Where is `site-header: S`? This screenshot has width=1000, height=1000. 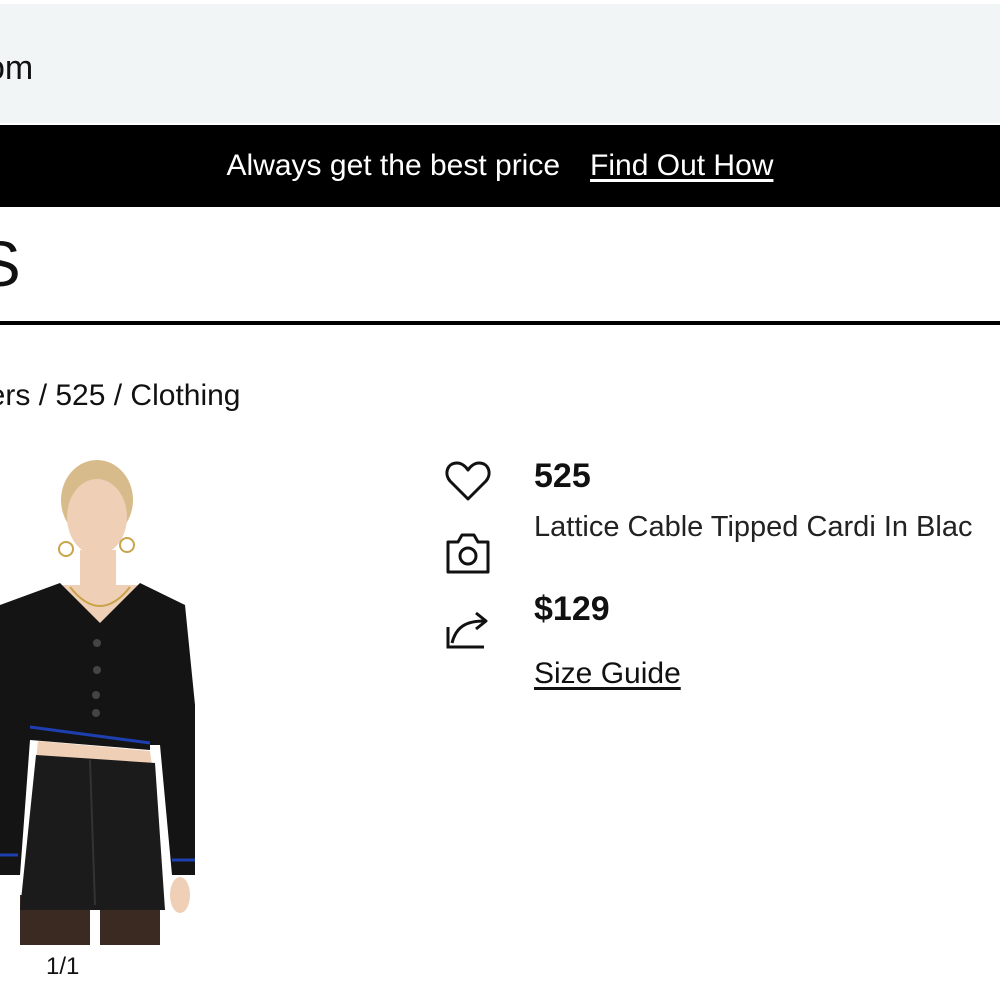
site-header: S is located at coordinates (500, 266).